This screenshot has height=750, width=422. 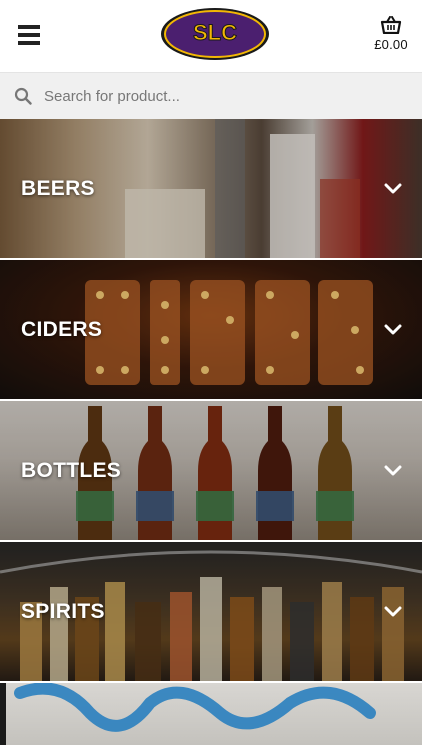 I want to click on header: SLC £0.00, so click(x=211, y=36).